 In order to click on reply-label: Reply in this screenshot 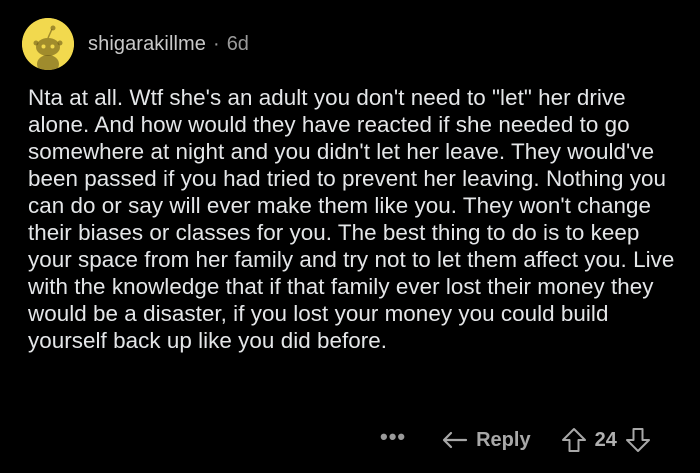, I will do `click(503, 439)`.